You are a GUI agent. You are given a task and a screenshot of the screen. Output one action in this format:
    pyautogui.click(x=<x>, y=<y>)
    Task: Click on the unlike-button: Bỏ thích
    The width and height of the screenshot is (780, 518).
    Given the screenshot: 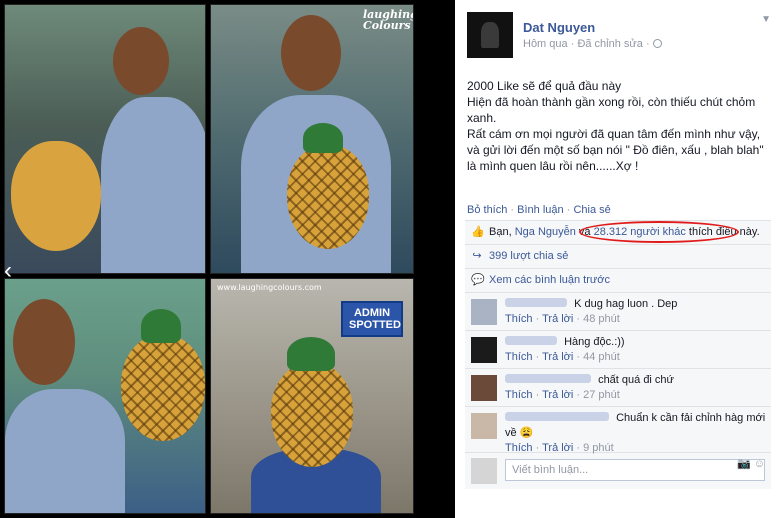 What is the action you would take?
    pyautogui.click(x=487, y=210)
    